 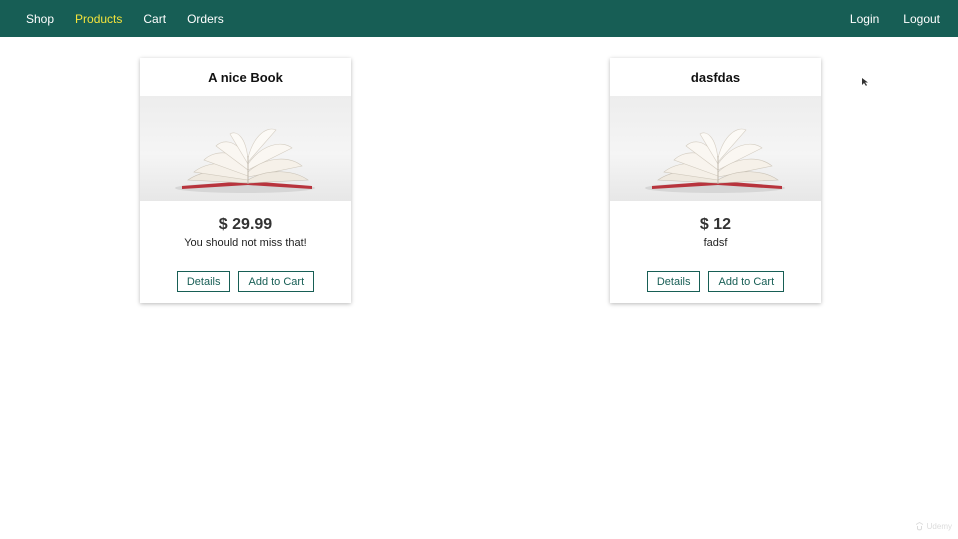 I want to click on product-card: dasfdas $ 12 fadsf Details Add to Cart, so click(x=715, y=180).